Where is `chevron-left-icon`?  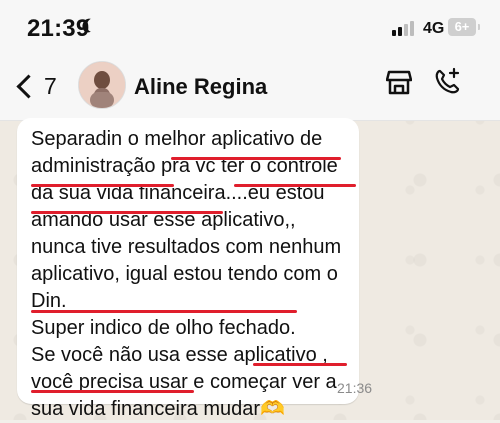 chevron-left-icon is located at coordinates (28, 86).